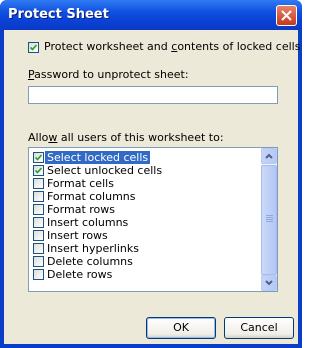 The image size is (320, 348). I want to click on allow-label-part: Allo, so click(38, 137).